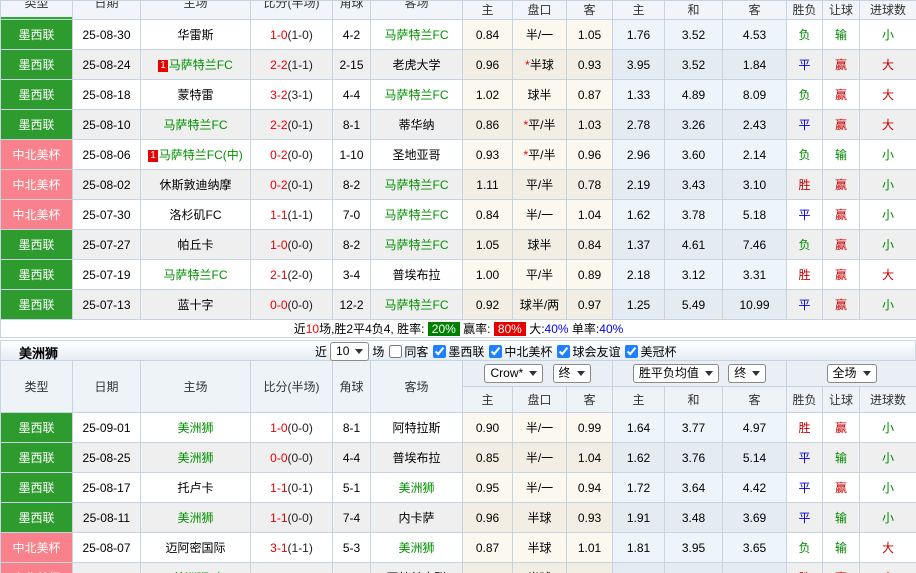 The width and height of the screenshot is (916, 573). Describe the element at coordinates (487, 184) in the screenshot. I see `asian-home-odds: 1.11` at that location.